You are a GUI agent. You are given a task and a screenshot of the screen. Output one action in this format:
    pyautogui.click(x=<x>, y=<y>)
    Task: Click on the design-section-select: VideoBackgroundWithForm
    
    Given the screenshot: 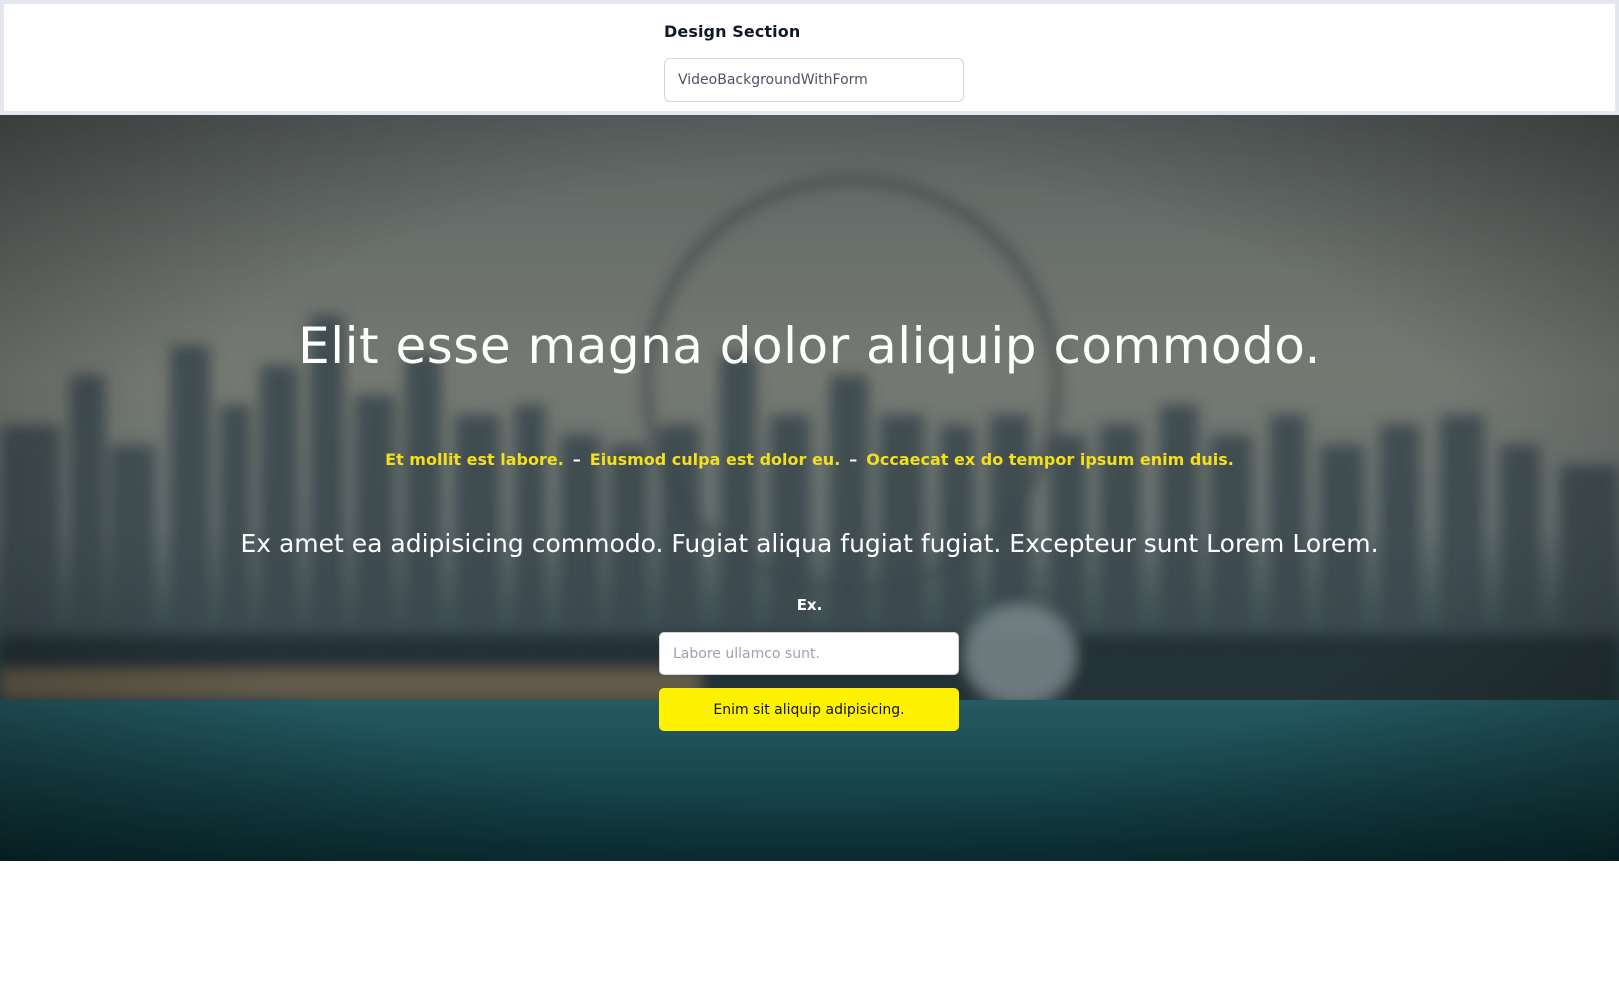 What is the action you would take?
    pyautogui.click(x=814, y=80)
    